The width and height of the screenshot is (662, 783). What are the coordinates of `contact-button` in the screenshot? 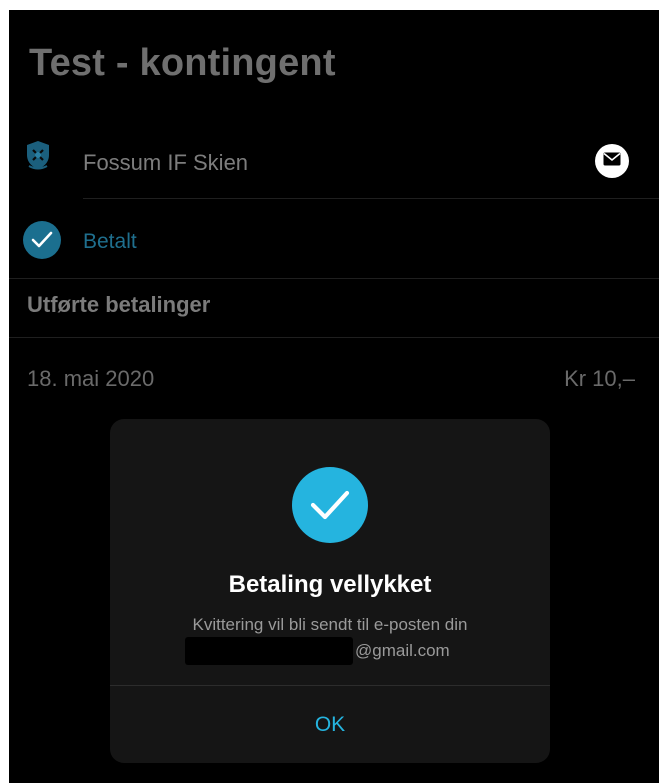 It's located at (612, 161).